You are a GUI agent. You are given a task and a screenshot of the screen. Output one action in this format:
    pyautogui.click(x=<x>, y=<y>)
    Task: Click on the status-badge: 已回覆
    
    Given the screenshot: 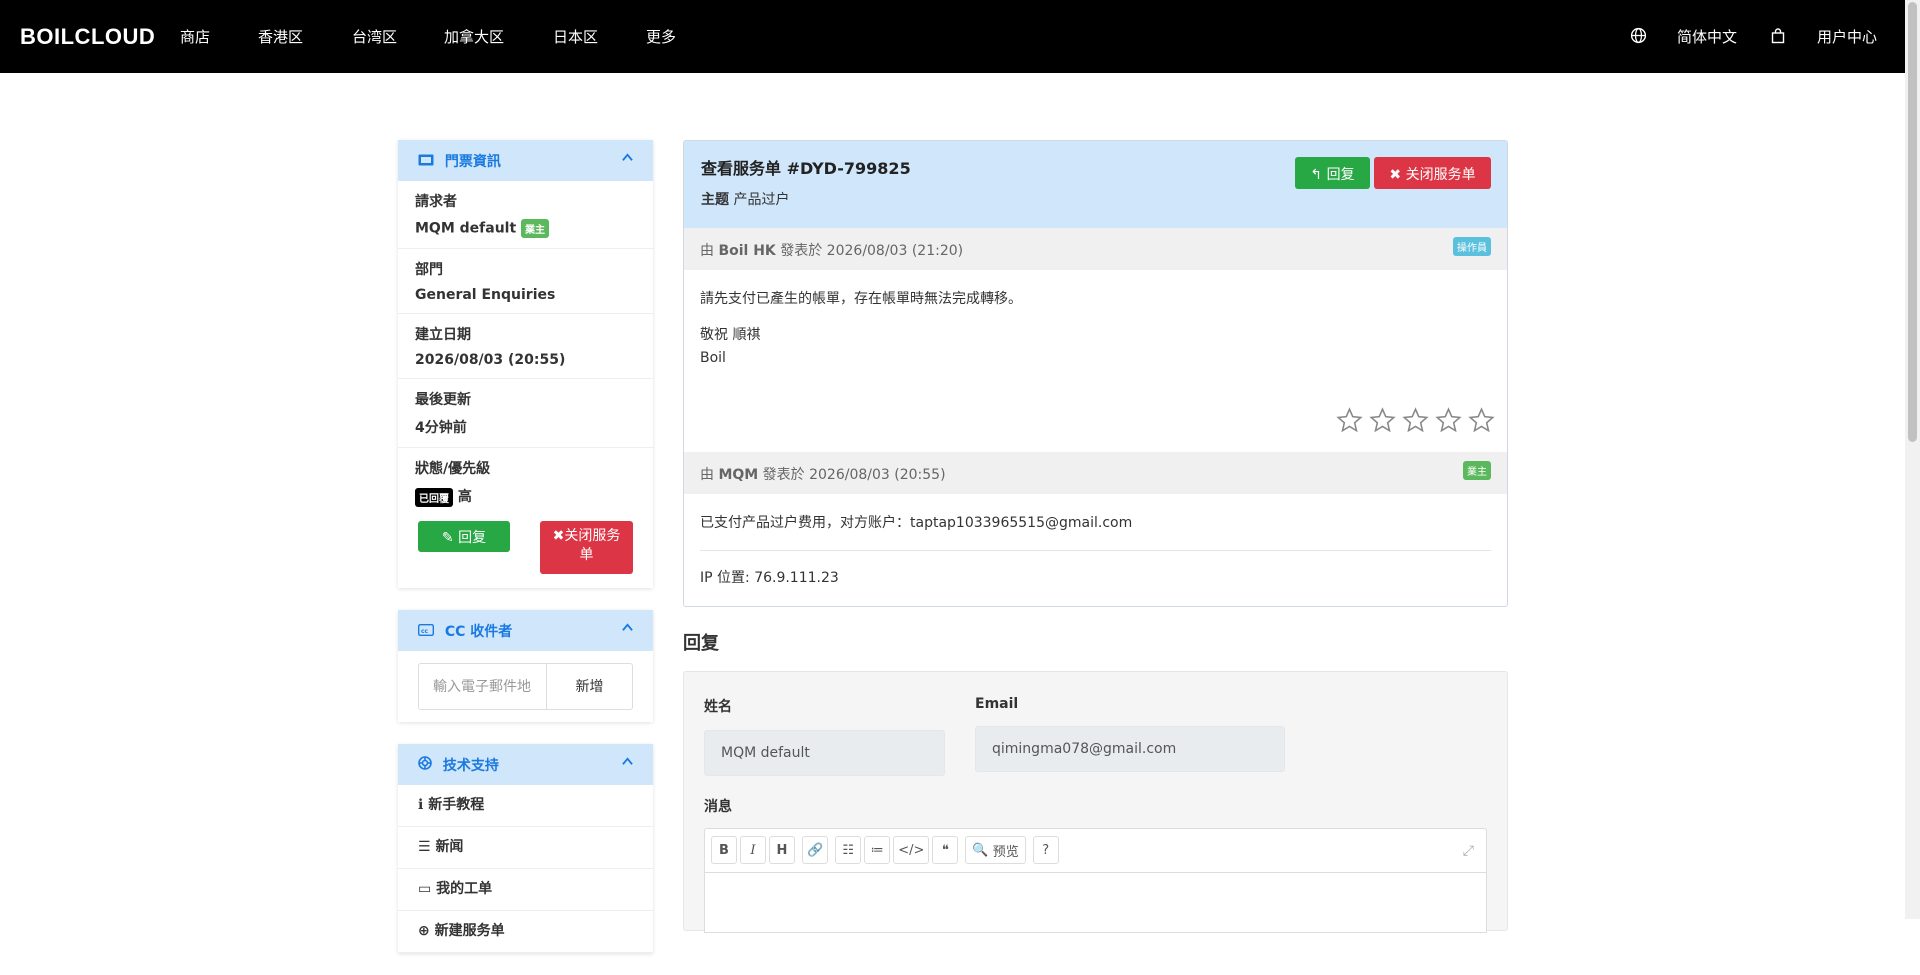 What is the action you would take?
    pyautogui.click(x=434, y=497)
    